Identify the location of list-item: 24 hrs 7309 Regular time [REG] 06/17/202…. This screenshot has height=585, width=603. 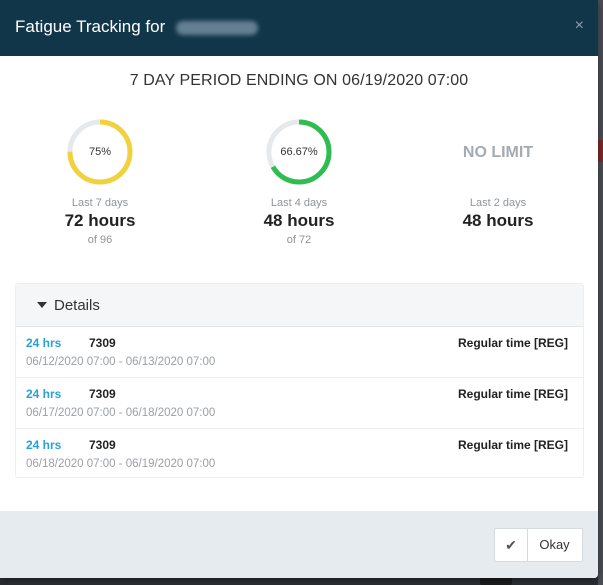
(299, 403).